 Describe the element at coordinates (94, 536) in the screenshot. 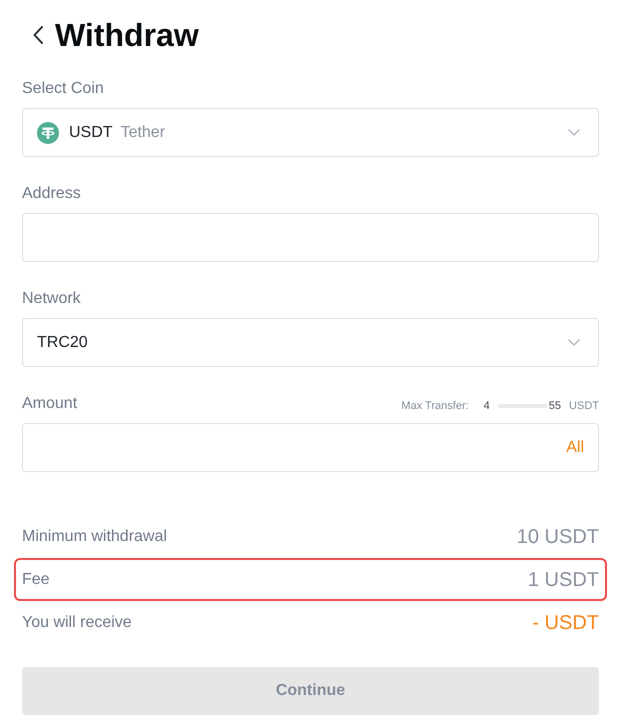

I see `summary-label: Minimum withdrawal` at that location.